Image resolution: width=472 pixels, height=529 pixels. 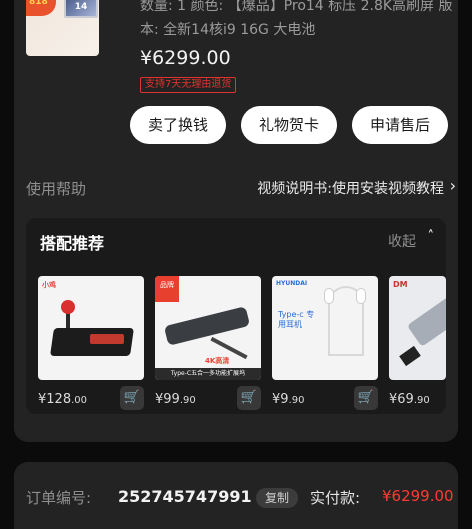 I want to click on chevron-up-icon: ˄, so click(x=431, y=236).